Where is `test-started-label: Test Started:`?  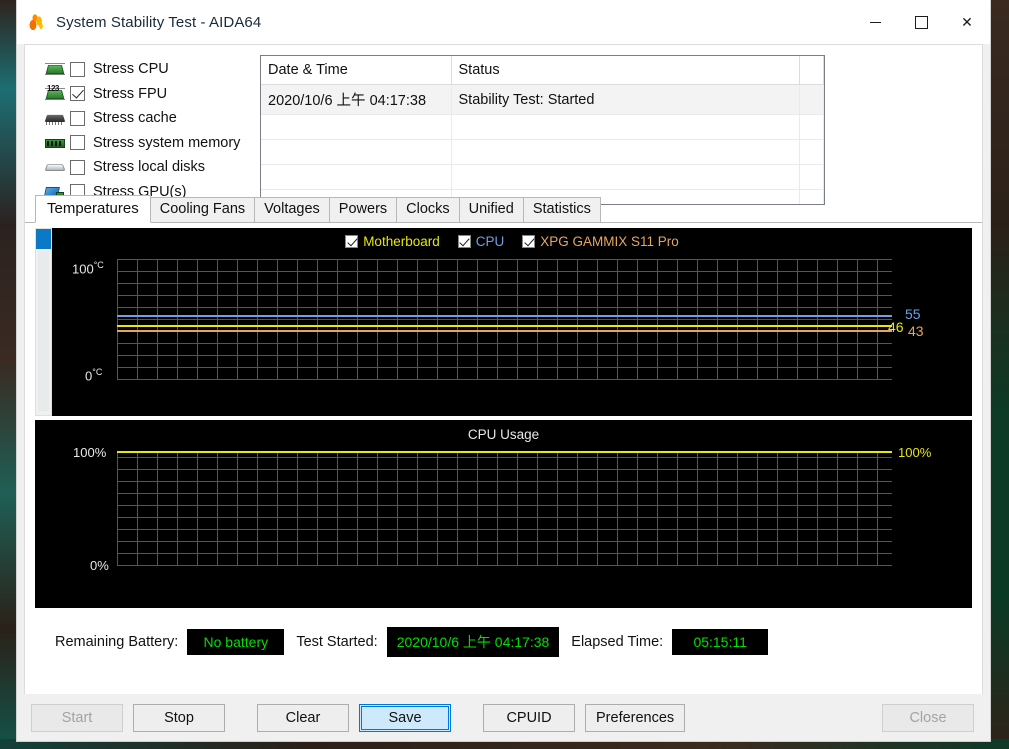
test-started-label: Test Started: is located at coordinates (337, 642).